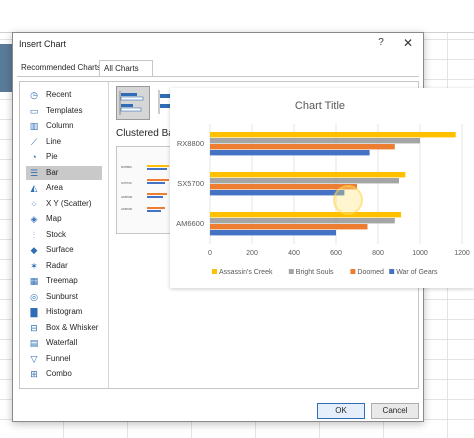 The height and width of the screenshot is (438, 474). Describe the element at coordinates (146, 190) in the screenshot. I see `chart-thumbnail: RX8800 SX5700 AM6600 AM6600` at that location.